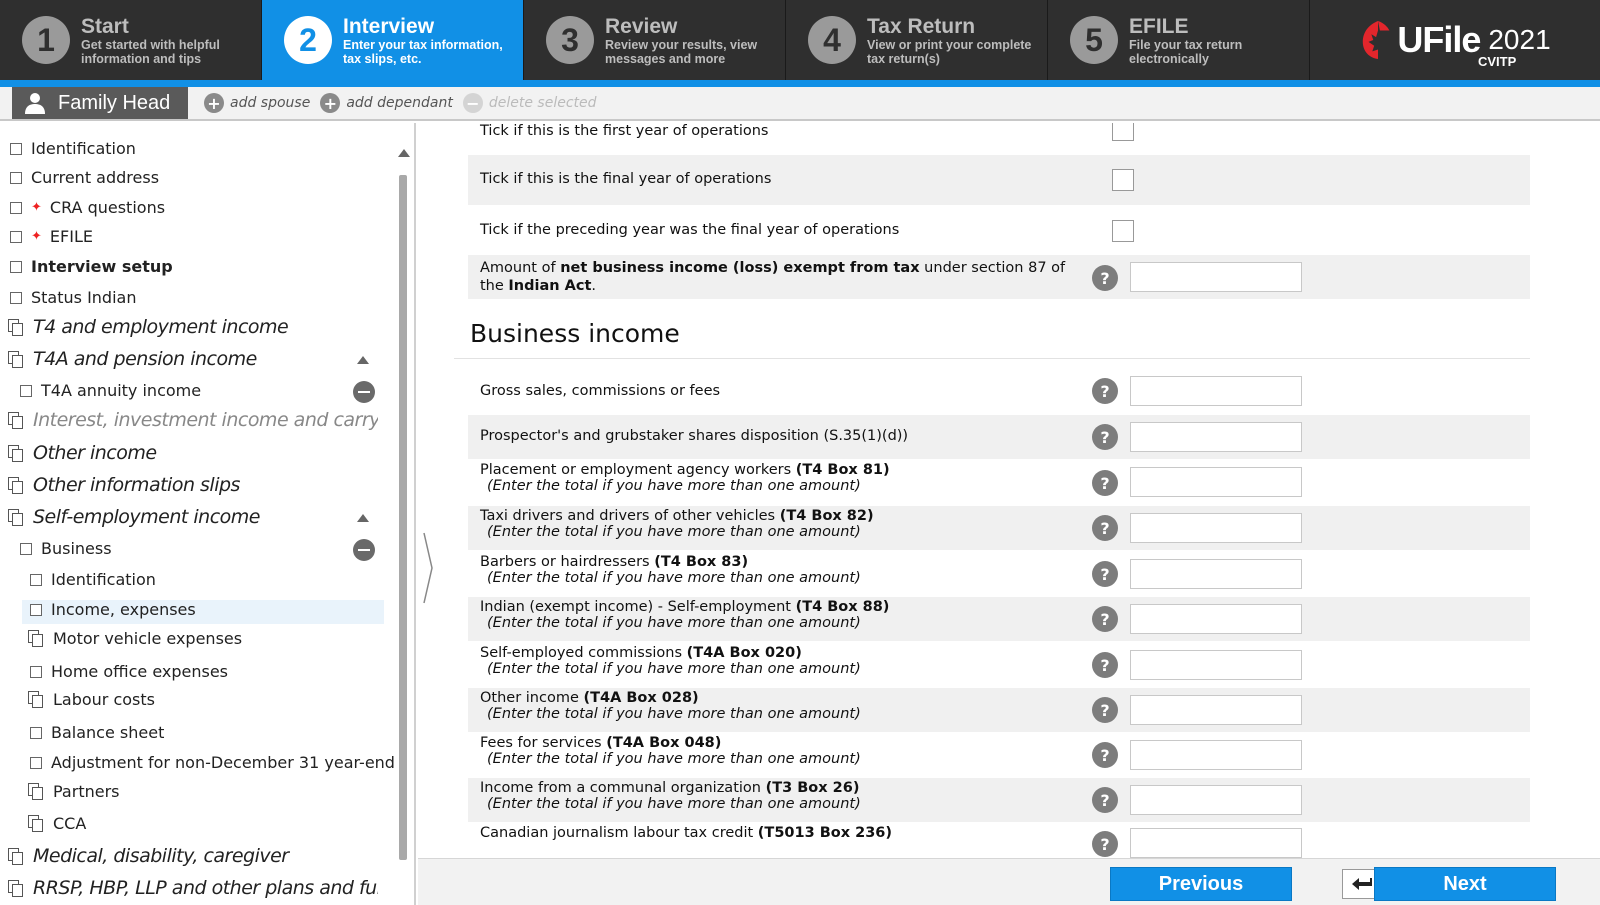 The height and width of the screenshot is (905, 1600). I want to click on sidebar-item-cca: CCA, so click(57, 823).